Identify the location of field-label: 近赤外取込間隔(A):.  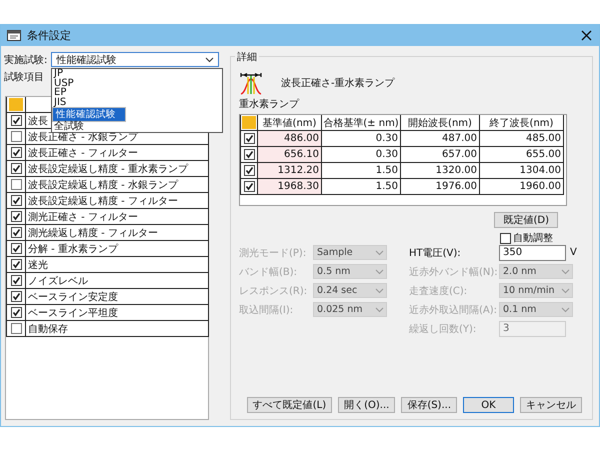
(452, 310).